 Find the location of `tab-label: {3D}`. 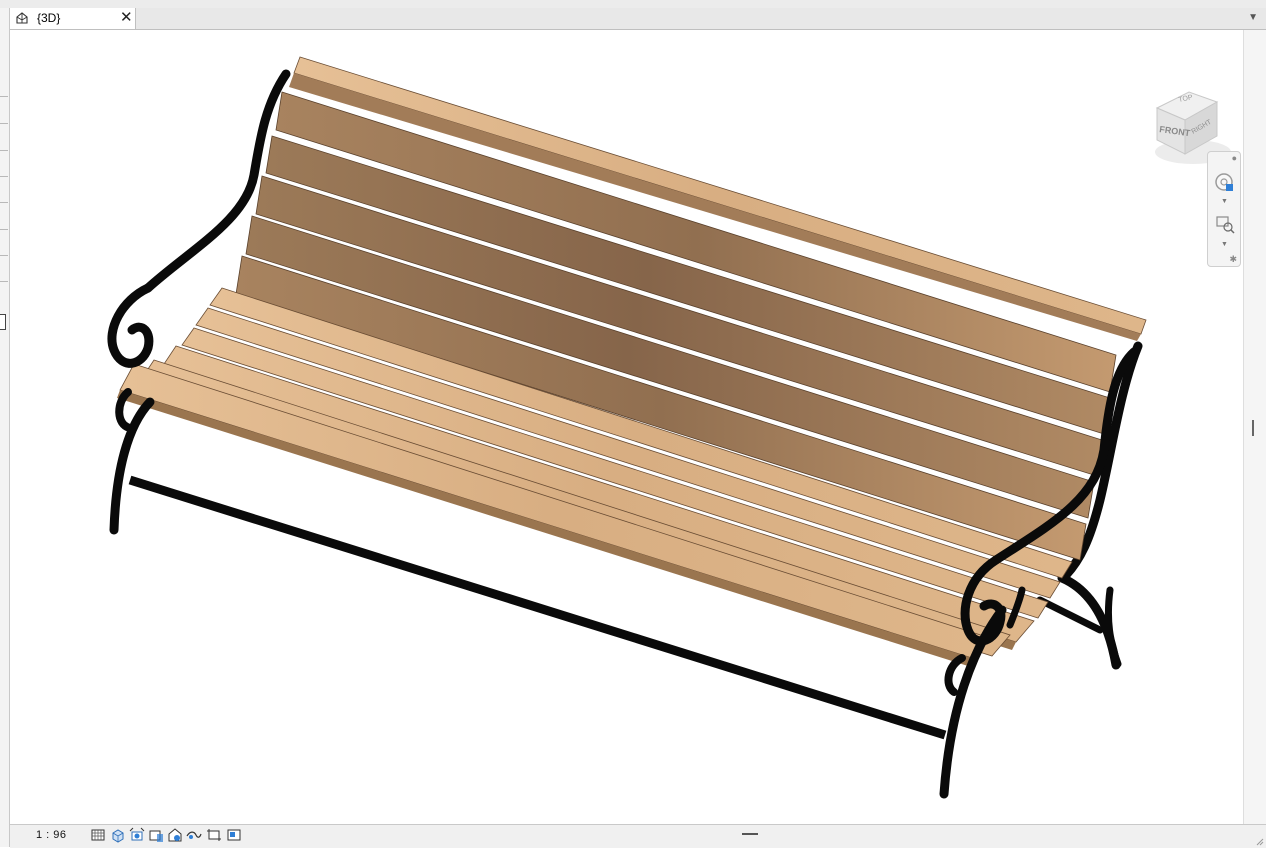

tab-label: {3D} is located at coordinates (49, 18).